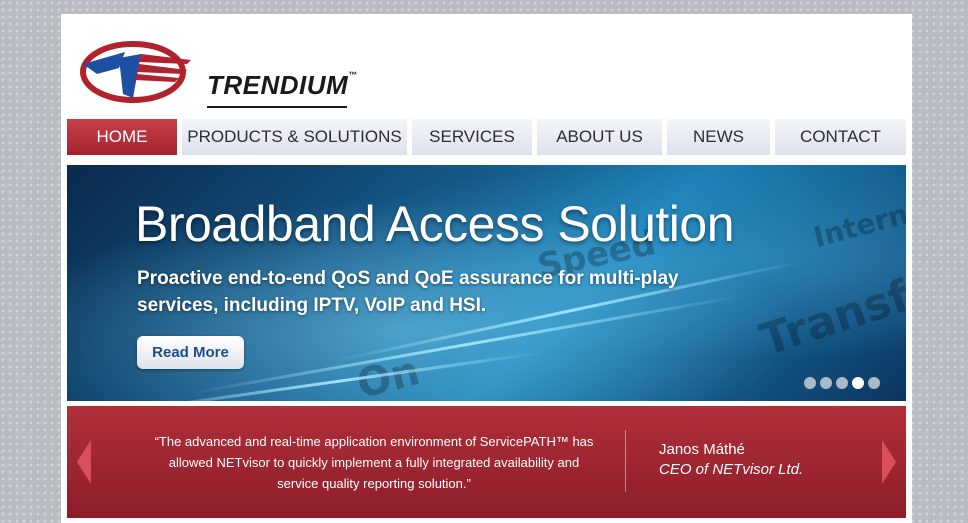 Image resolution: width=968 pixels, height=523 pixels. What do you see at coordinates (857, 221) in the screenshot?
I see `hero-bg-word-internet: Internet` at bounding box center [857, 221].